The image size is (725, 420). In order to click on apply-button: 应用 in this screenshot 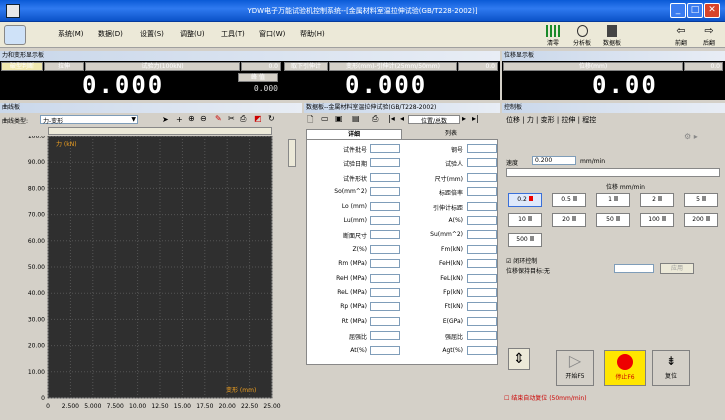, I will do `click(677, 268)`.